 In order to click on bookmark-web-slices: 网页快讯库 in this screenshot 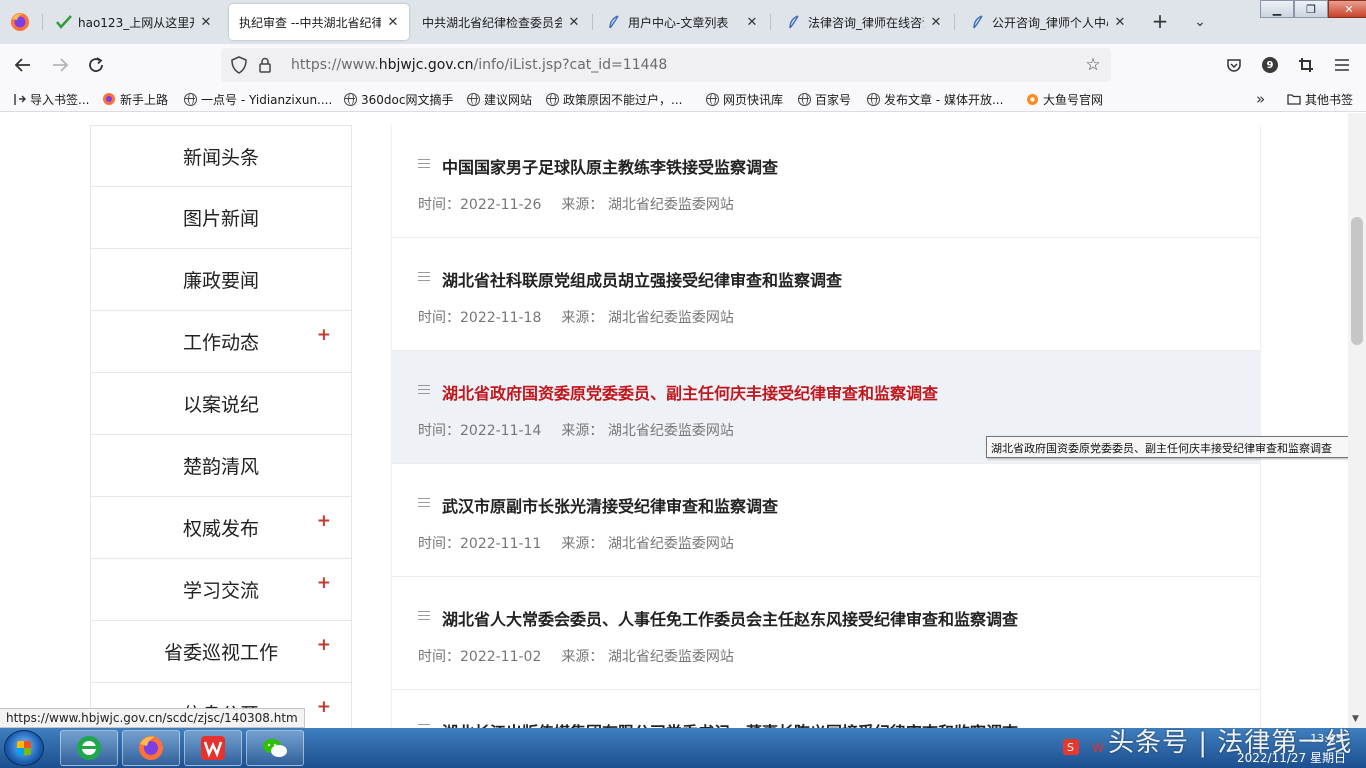, I will do `click(744, 99)`.